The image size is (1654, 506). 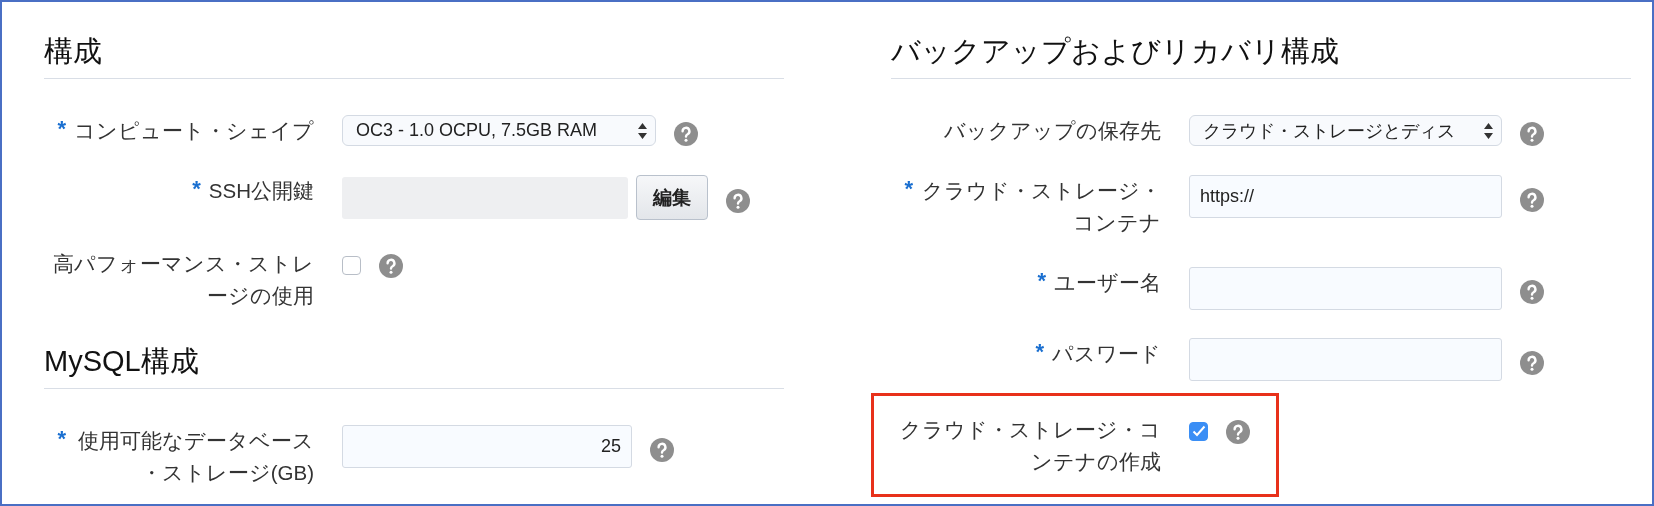 I want to click on field-label: クラウド・ストレージ・コンテナ, so click(x=1041, y=207).